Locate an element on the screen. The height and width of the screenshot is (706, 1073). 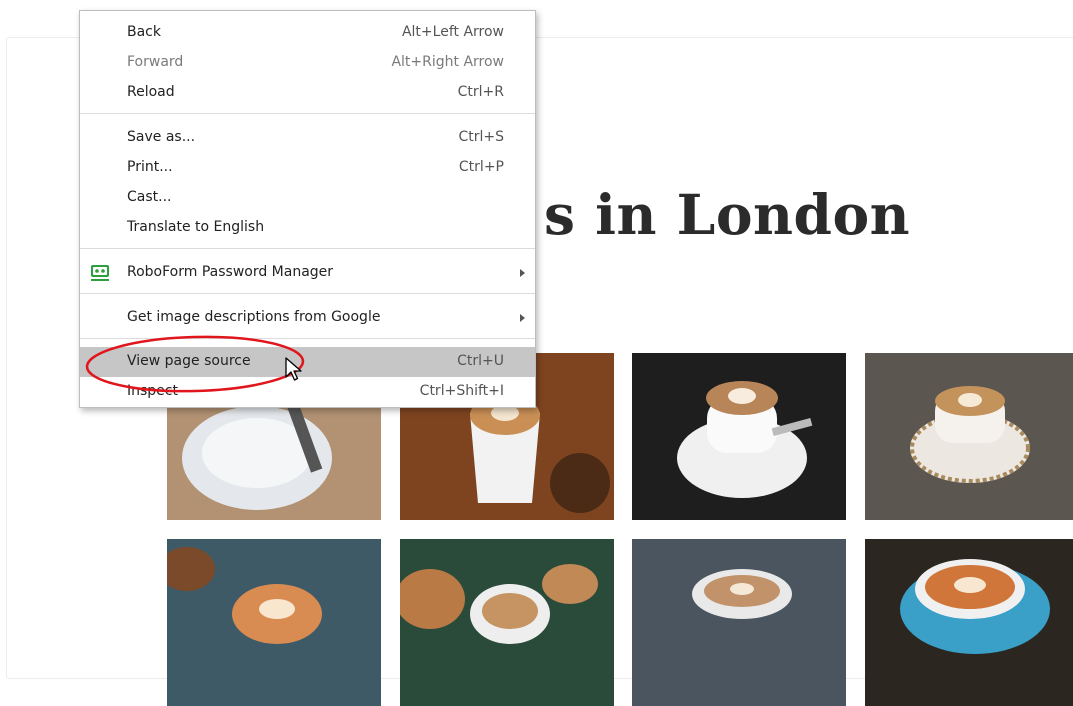
menu-item-shortcut: Alt+Right Arrow is located at coordinates (447, 62).